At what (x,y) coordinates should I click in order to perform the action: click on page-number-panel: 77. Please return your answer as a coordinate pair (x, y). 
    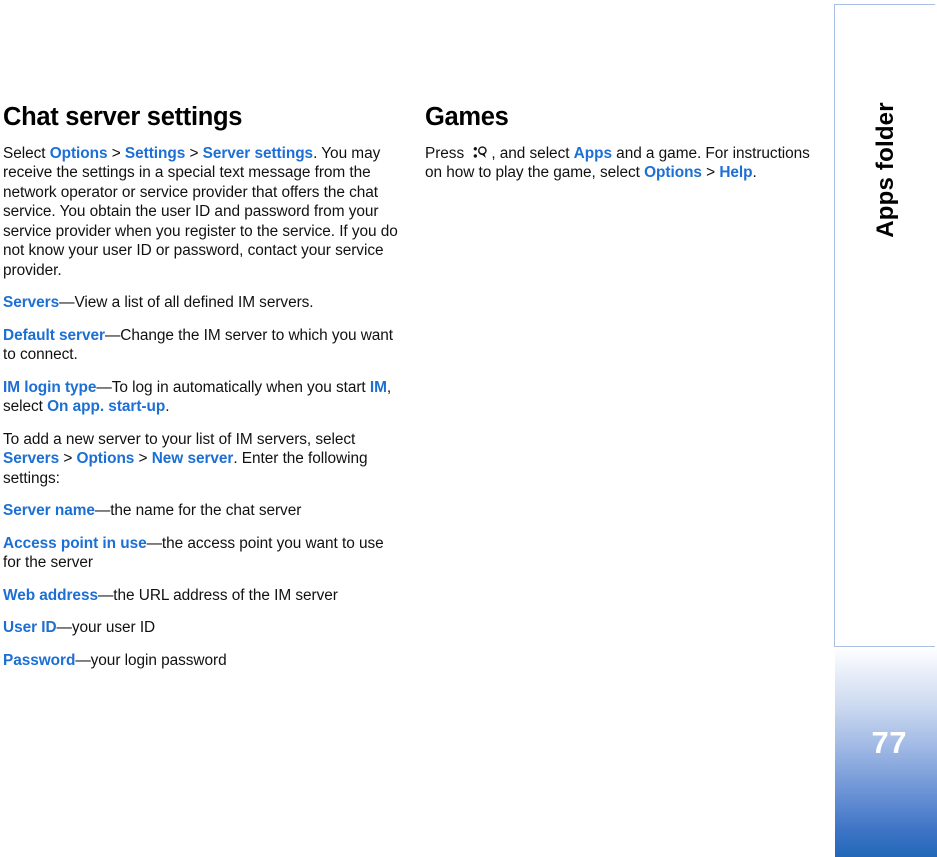
    Looking at the image, I should click on (886, 752).